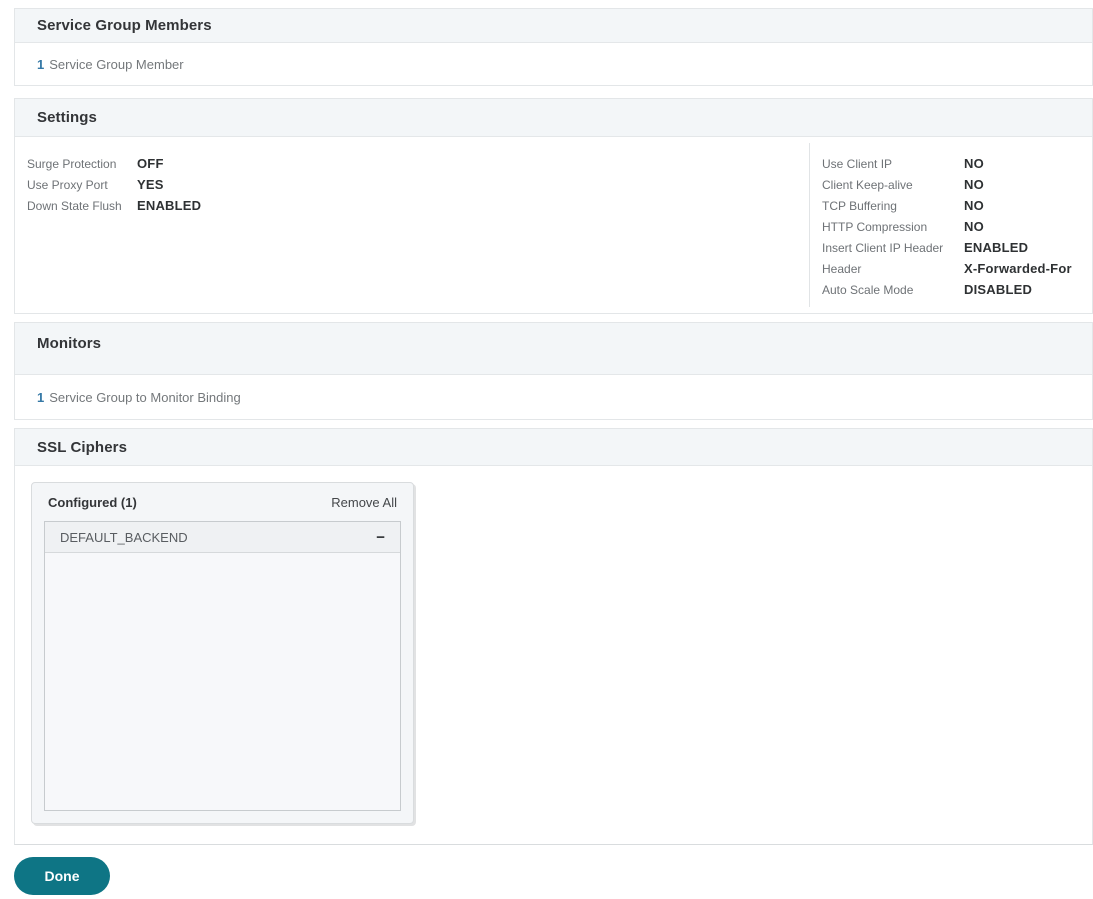 Image resolution: width=1093 pixels, height=899 pixels. I want to click on minus-icon: −, so click(380, 537).